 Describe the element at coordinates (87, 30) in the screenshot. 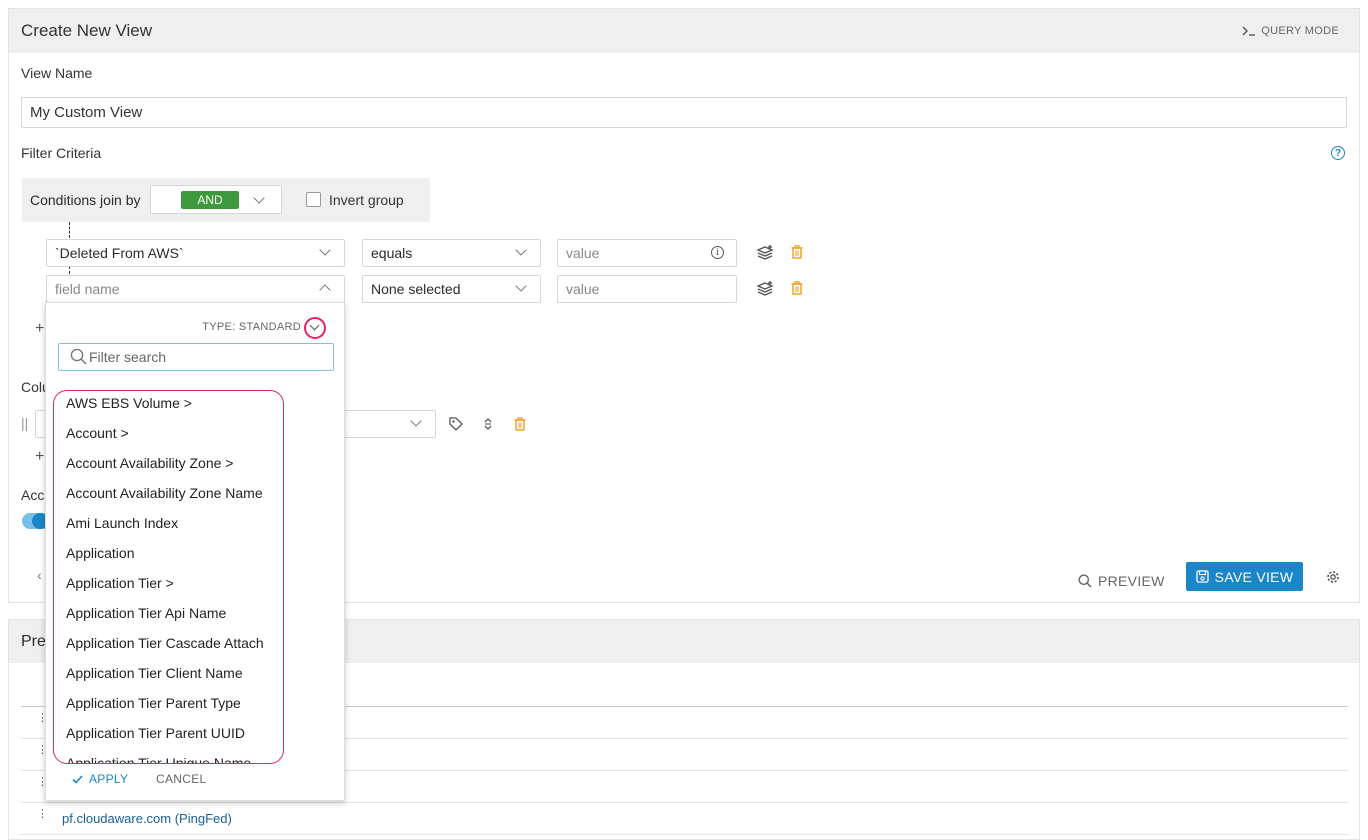

I see `page-title: Create New View` at that location.